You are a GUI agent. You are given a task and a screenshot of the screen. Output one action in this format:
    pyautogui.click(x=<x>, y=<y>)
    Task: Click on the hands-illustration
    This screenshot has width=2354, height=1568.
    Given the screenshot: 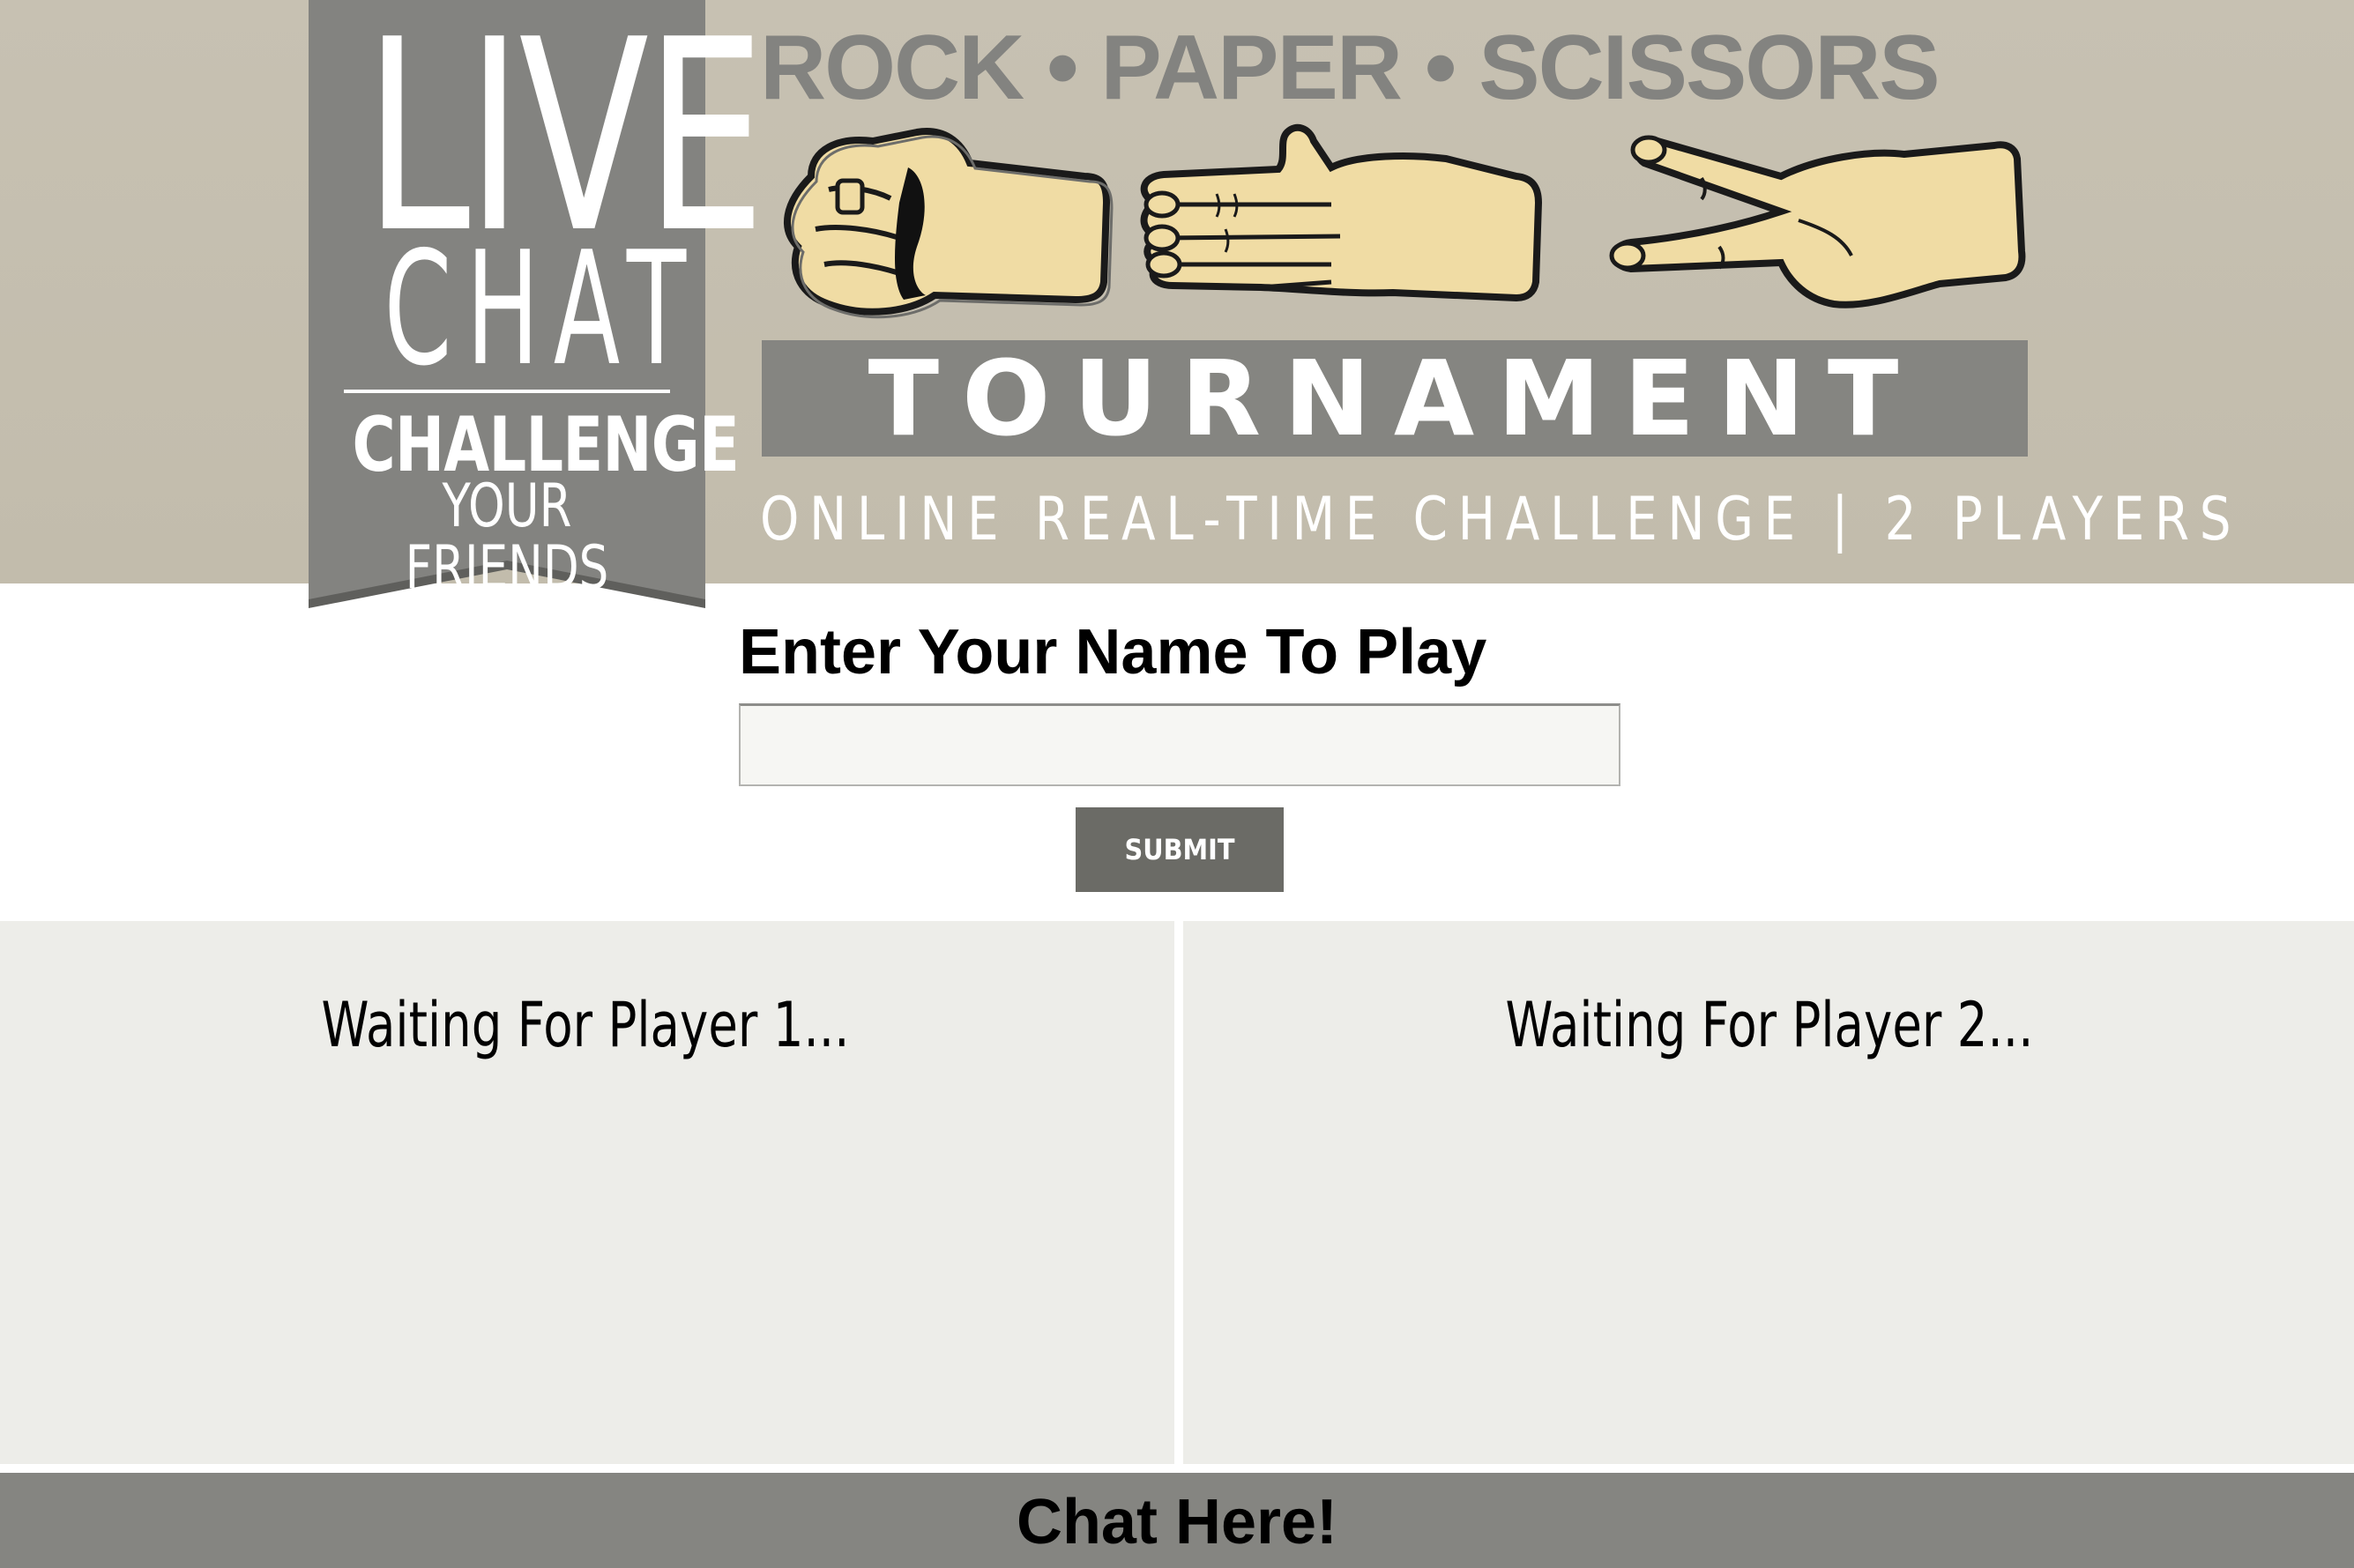 What is the action you would take?
    pyautogui.click(x=1405, y=221)
    